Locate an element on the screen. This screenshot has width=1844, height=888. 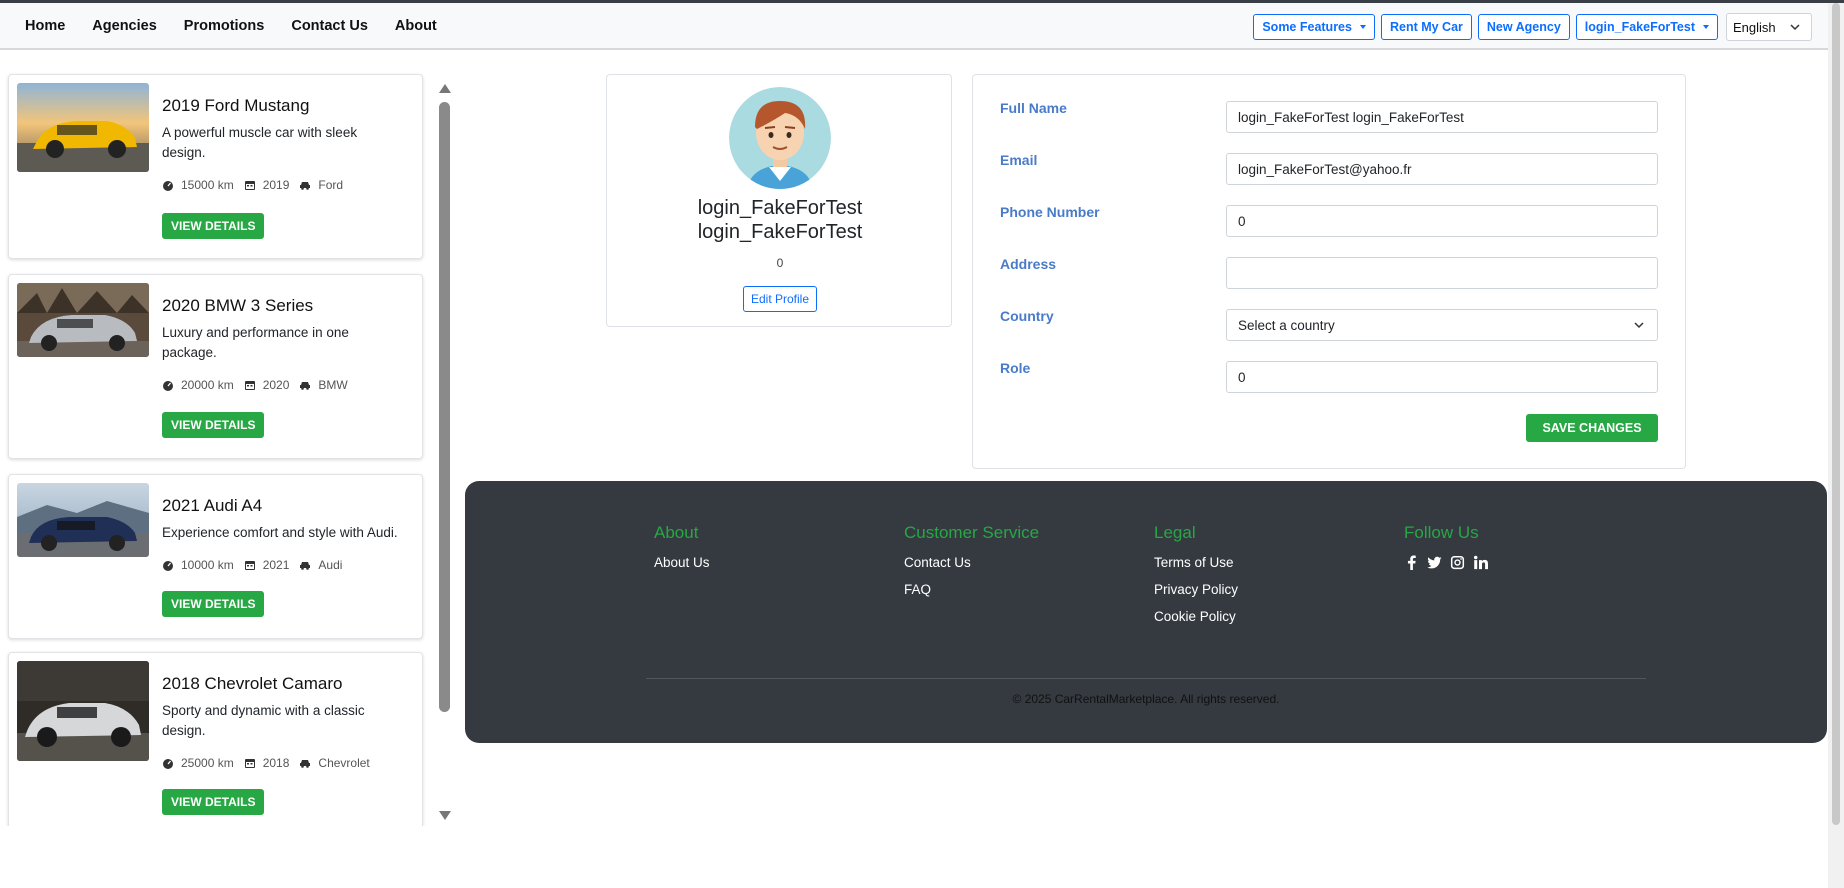
footer-follow-column: Follow Us is located at coordinates (1450, 546).